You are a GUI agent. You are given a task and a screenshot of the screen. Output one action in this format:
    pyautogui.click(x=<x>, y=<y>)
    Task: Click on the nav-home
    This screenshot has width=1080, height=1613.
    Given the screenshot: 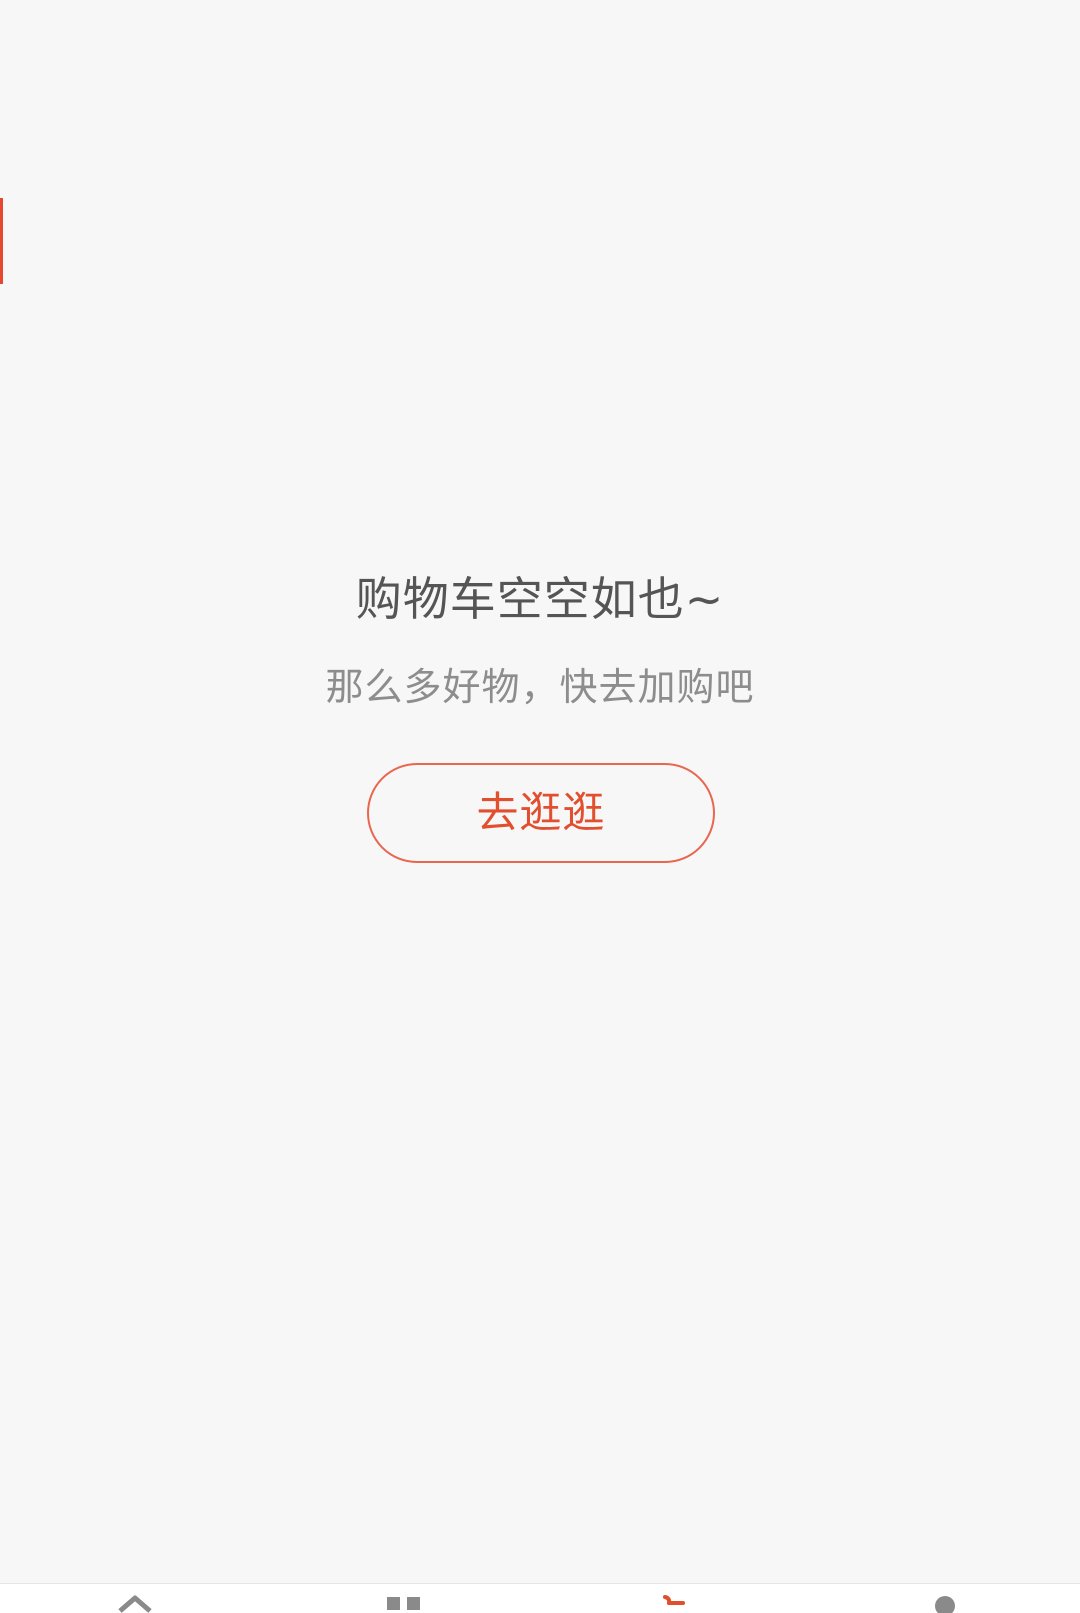 What is the action you would take?
    pyautogui.click(x=135, y=1598)
    